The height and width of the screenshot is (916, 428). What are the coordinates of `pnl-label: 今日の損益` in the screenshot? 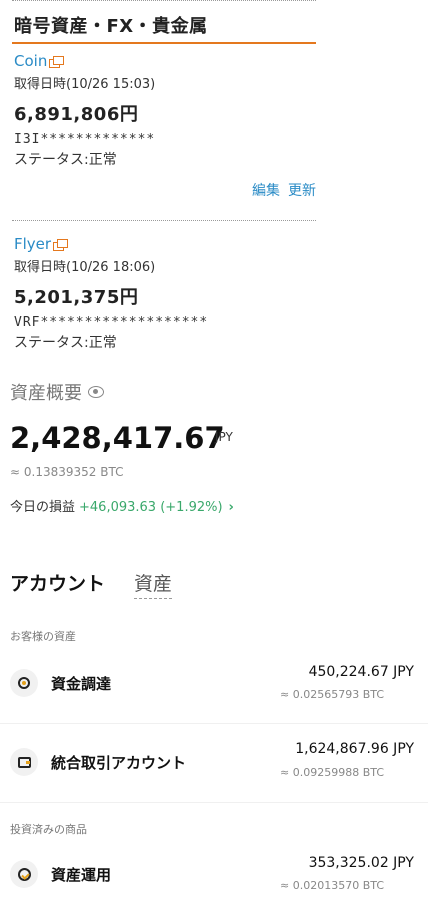 It's located at (43, 507).